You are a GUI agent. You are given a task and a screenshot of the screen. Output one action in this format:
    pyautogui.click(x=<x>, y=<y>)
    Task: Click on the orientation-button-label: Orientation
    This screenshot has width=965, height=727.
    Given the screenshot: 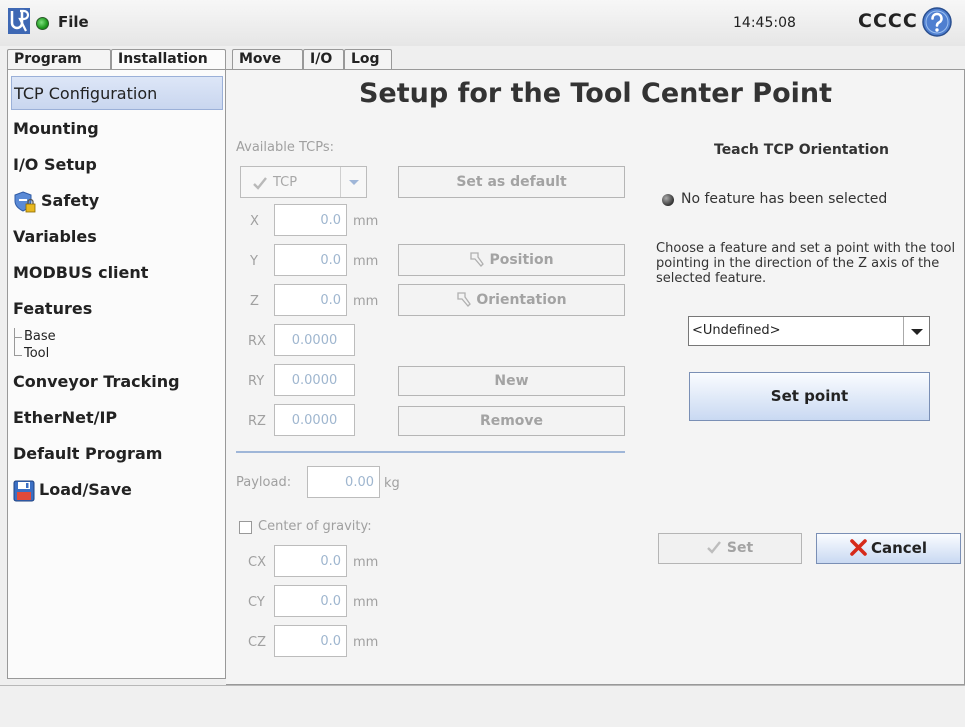 What is the action you would take?
    pyautogui.click(x=521, y=300)
    